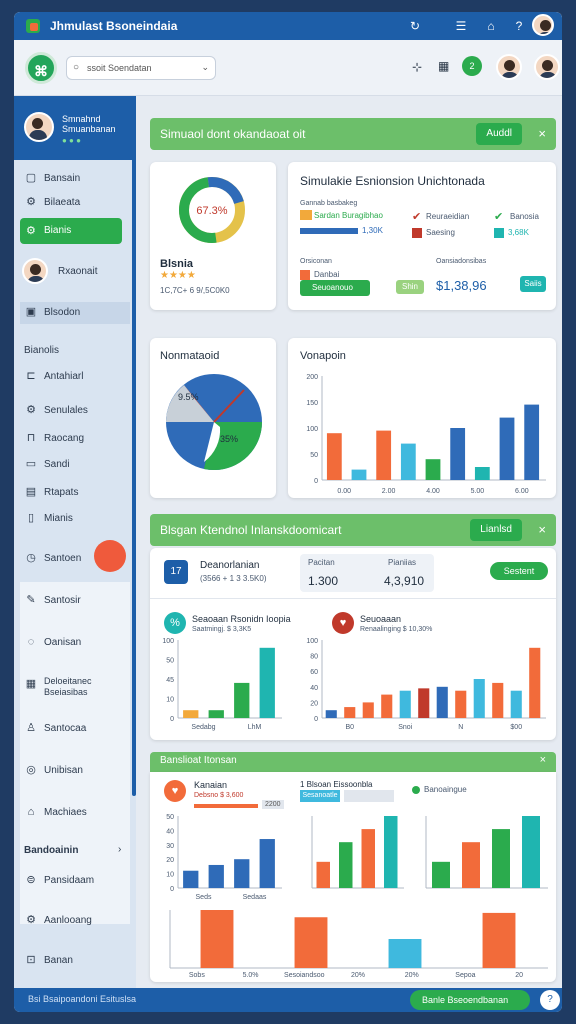 The width and height of the screenshot is (576, 1024). What do you see at coordinates (212, 210) in the screenshot?
I see `donut-chart: 67.3%` at bounding box center [212, 210].